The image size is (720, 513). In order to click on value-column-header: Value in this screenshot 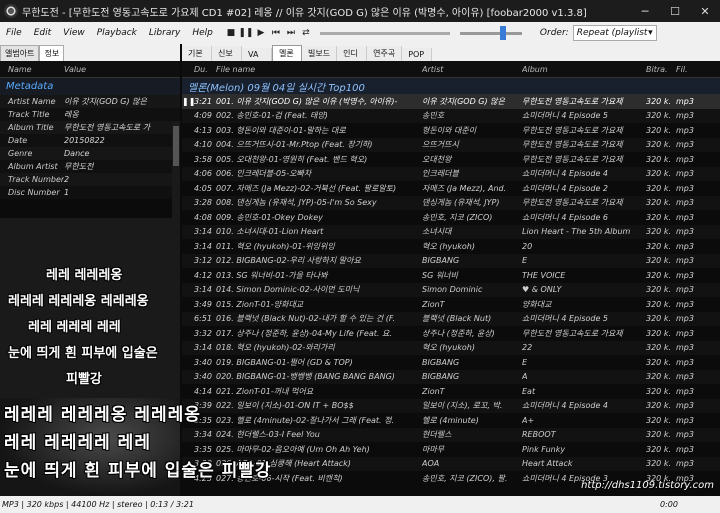, I will do `click(75, 69)`.